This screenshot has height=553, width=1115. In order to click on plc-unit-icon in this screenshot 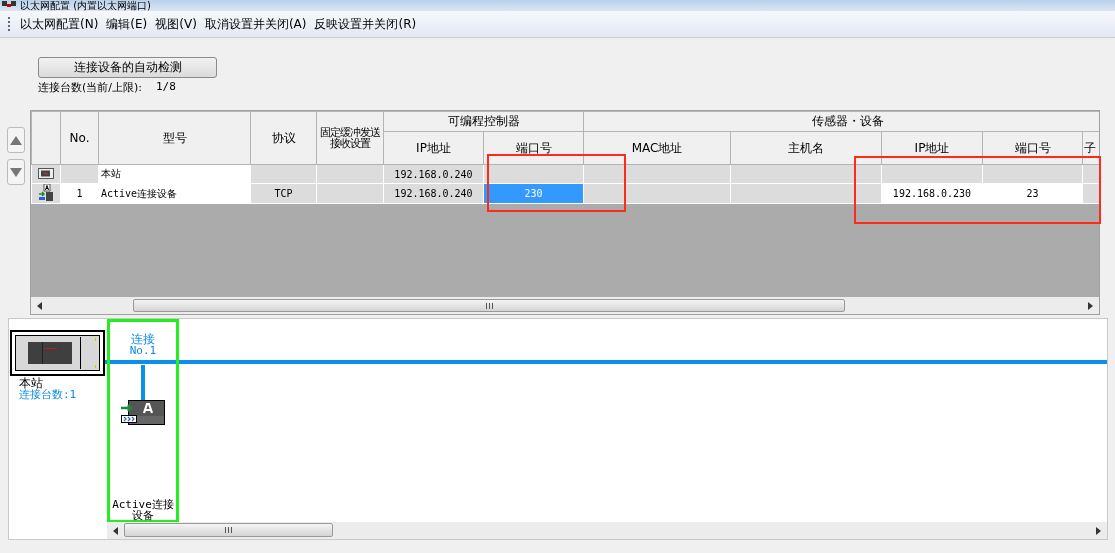, I will do `click(57, 353)`.